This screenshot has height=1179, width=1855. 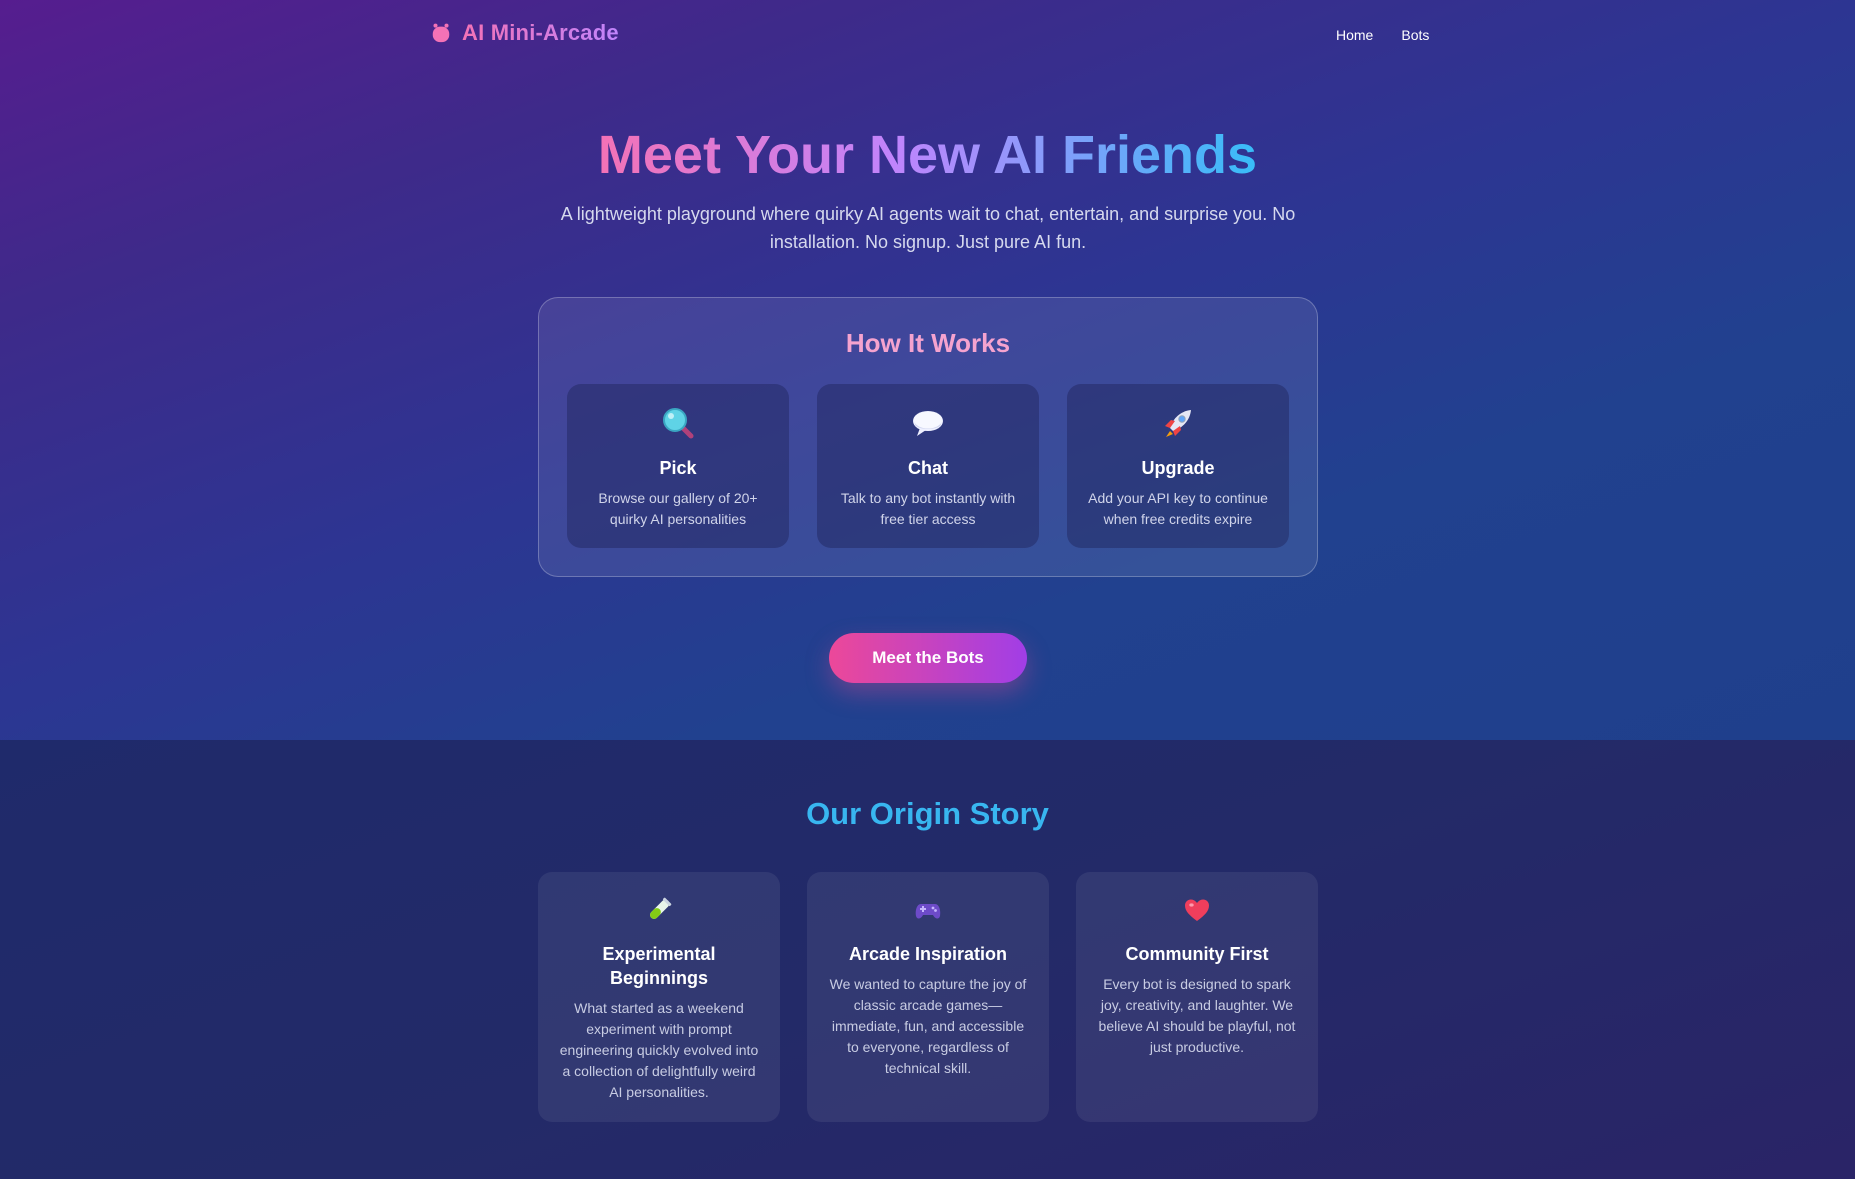 I want to click on magnifier-icon, so click(x=678, y=424).